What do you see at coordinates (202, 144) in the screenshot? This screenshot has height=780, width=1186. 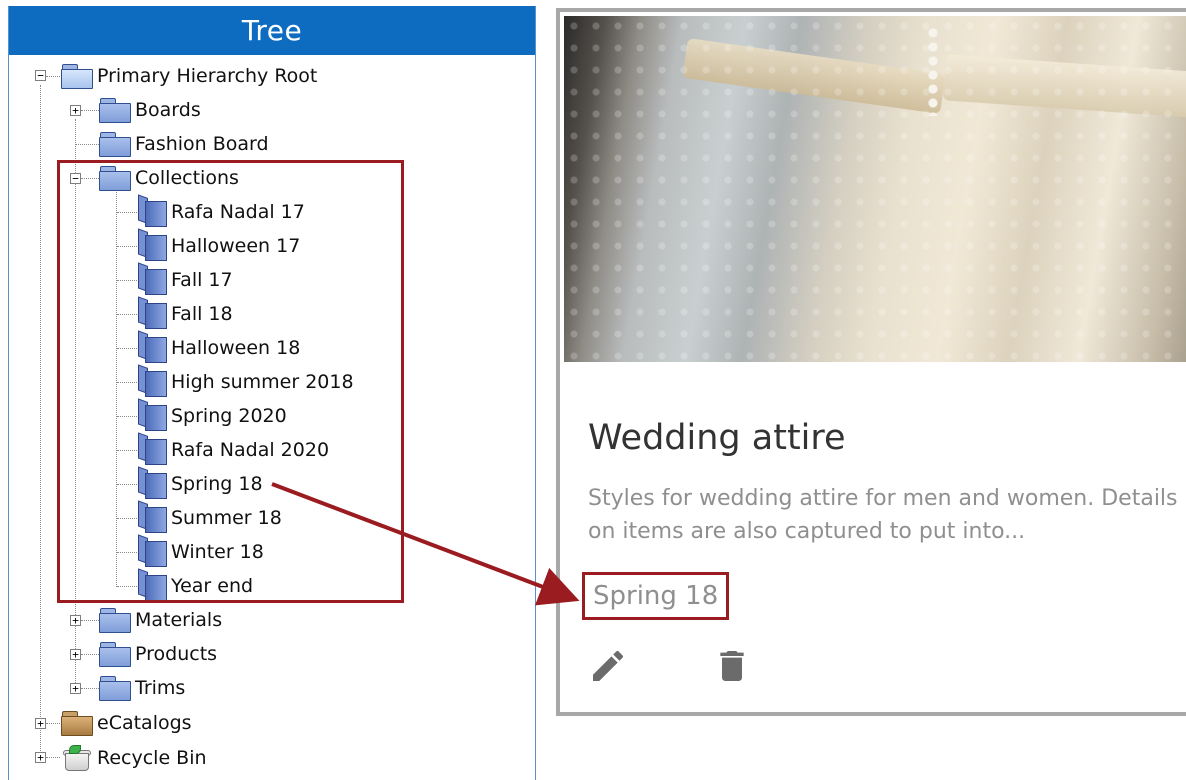 I see `tree-node-label: Fashion Board` at bounding box center [202, 144].